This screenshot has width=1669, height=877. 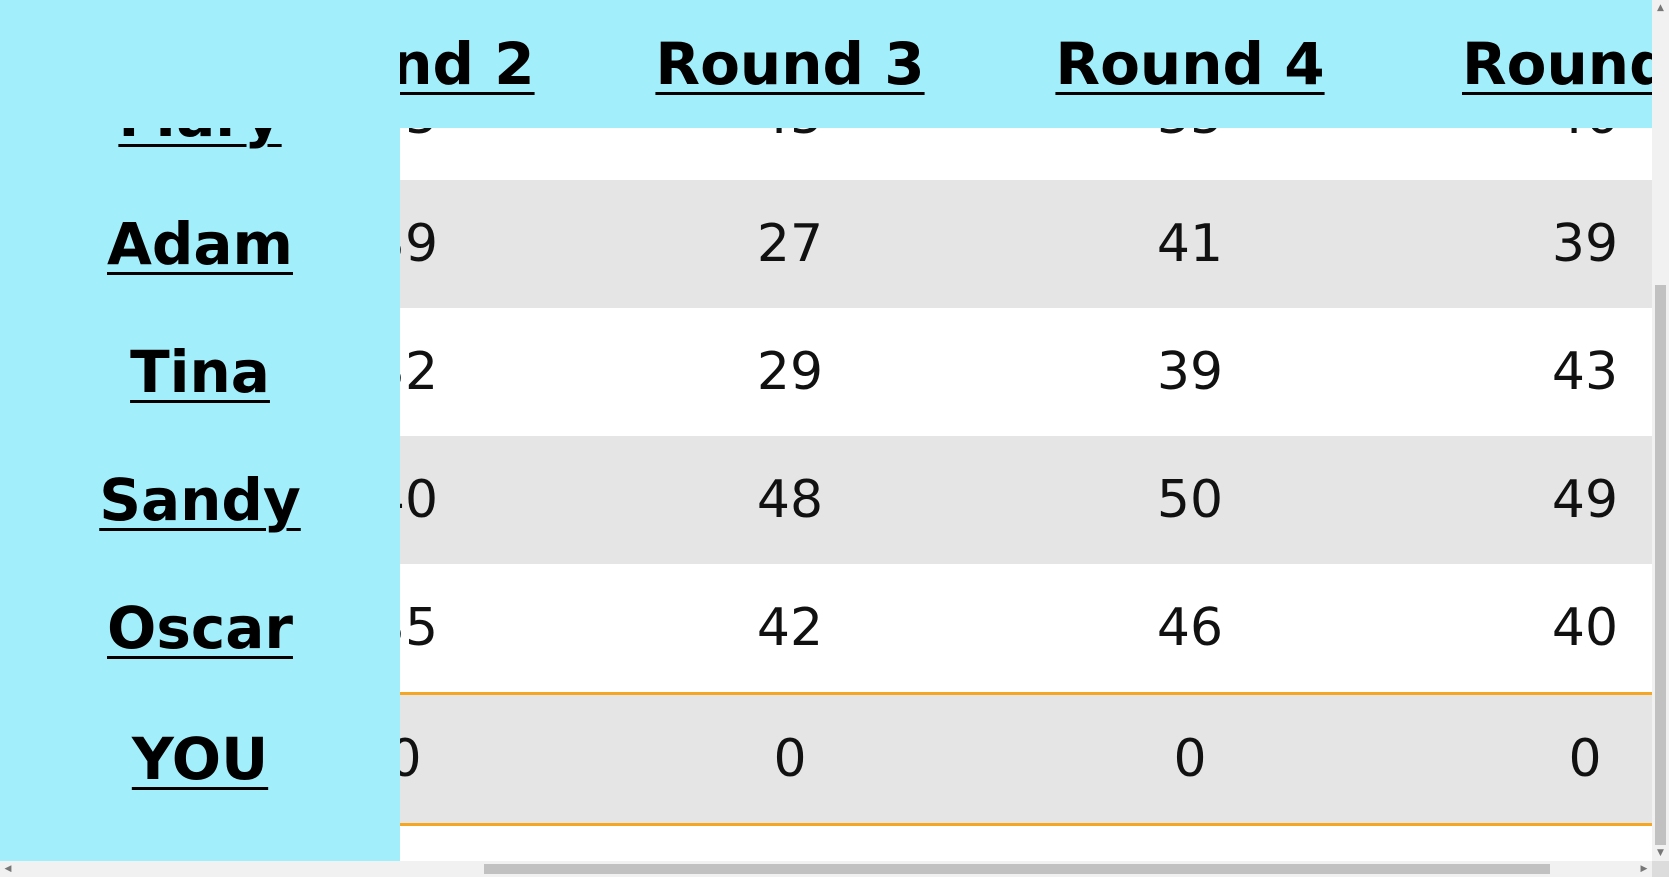 What do you see at coordinates (200, 500) in the screenshot?
I see `player-name-sandy: Sandy` at bounding box center [200, 500].